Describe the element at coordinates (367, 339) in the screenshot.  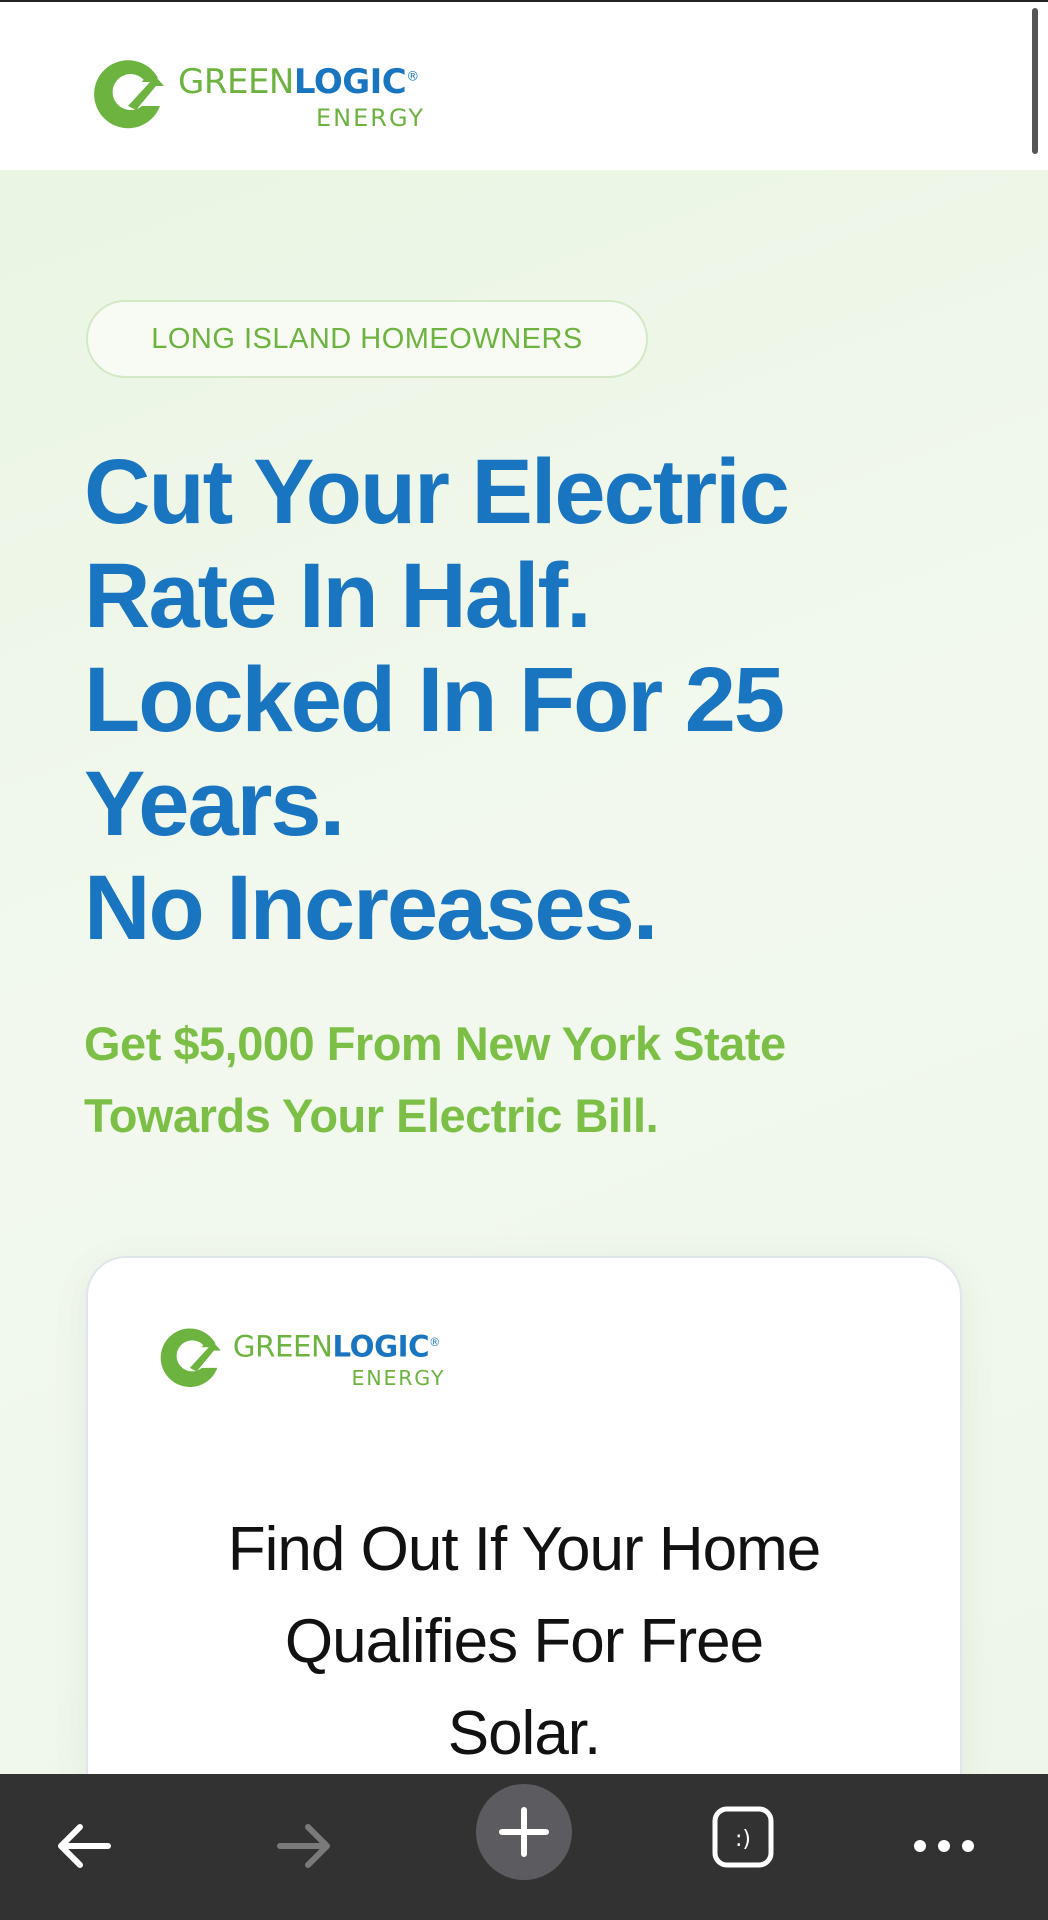
I see `audience-badge: LONG ISLAND HOMEOWNERS` at that location.